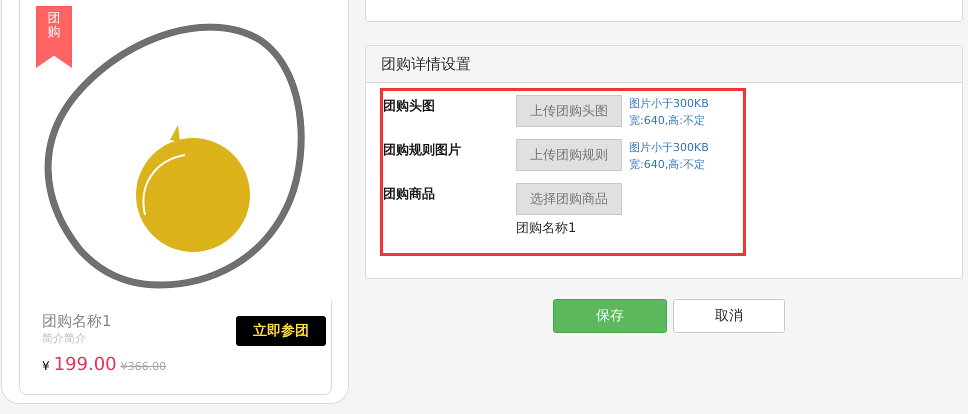 The height and width of the screenshot is (414, 968). Describe the element at coordinates (46, 366) in the screenshot. I see `currency-symbol: ¥` at that location.